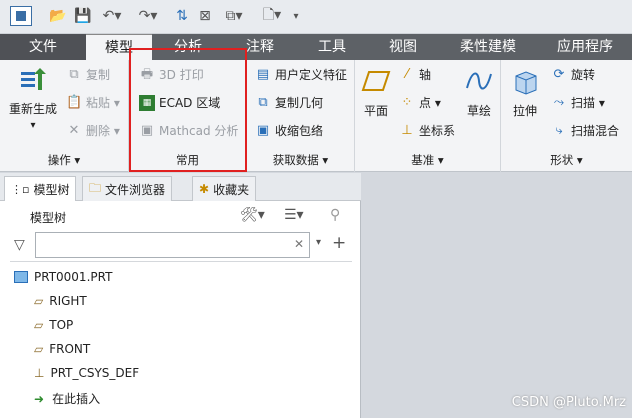  I want to click on paste-label: 粘贴, so click(98, 103).